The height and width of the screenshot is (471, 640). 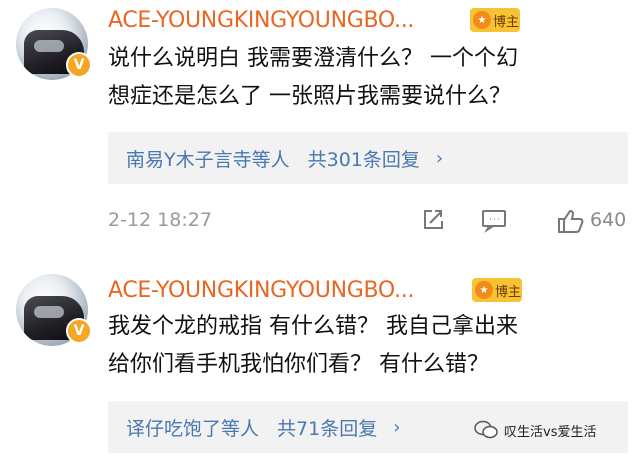 I want to click on watermark-text: 叹生活vs爱生活, so click(x=550, y=432).